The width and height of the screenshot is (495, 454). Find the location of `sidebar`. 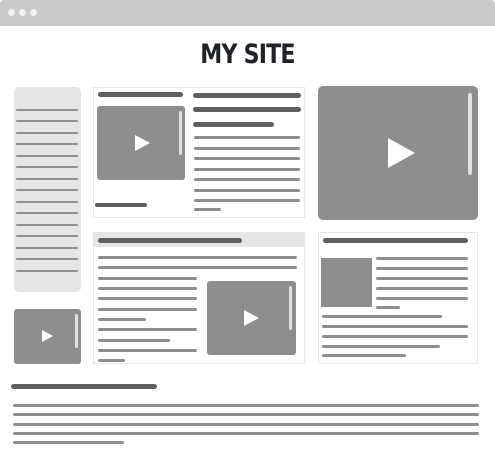

sidebar is located at coordinates (47, 189).